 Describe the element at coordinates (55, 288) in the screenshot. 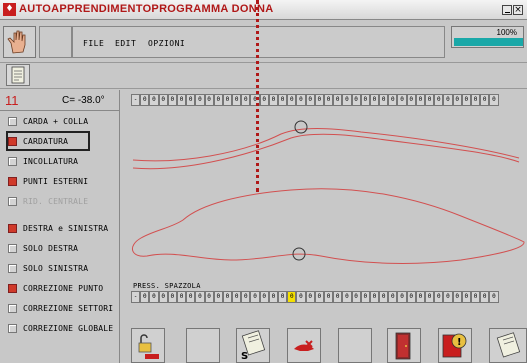

I see `option-item: CORREZIONE PUNTO` at that location.